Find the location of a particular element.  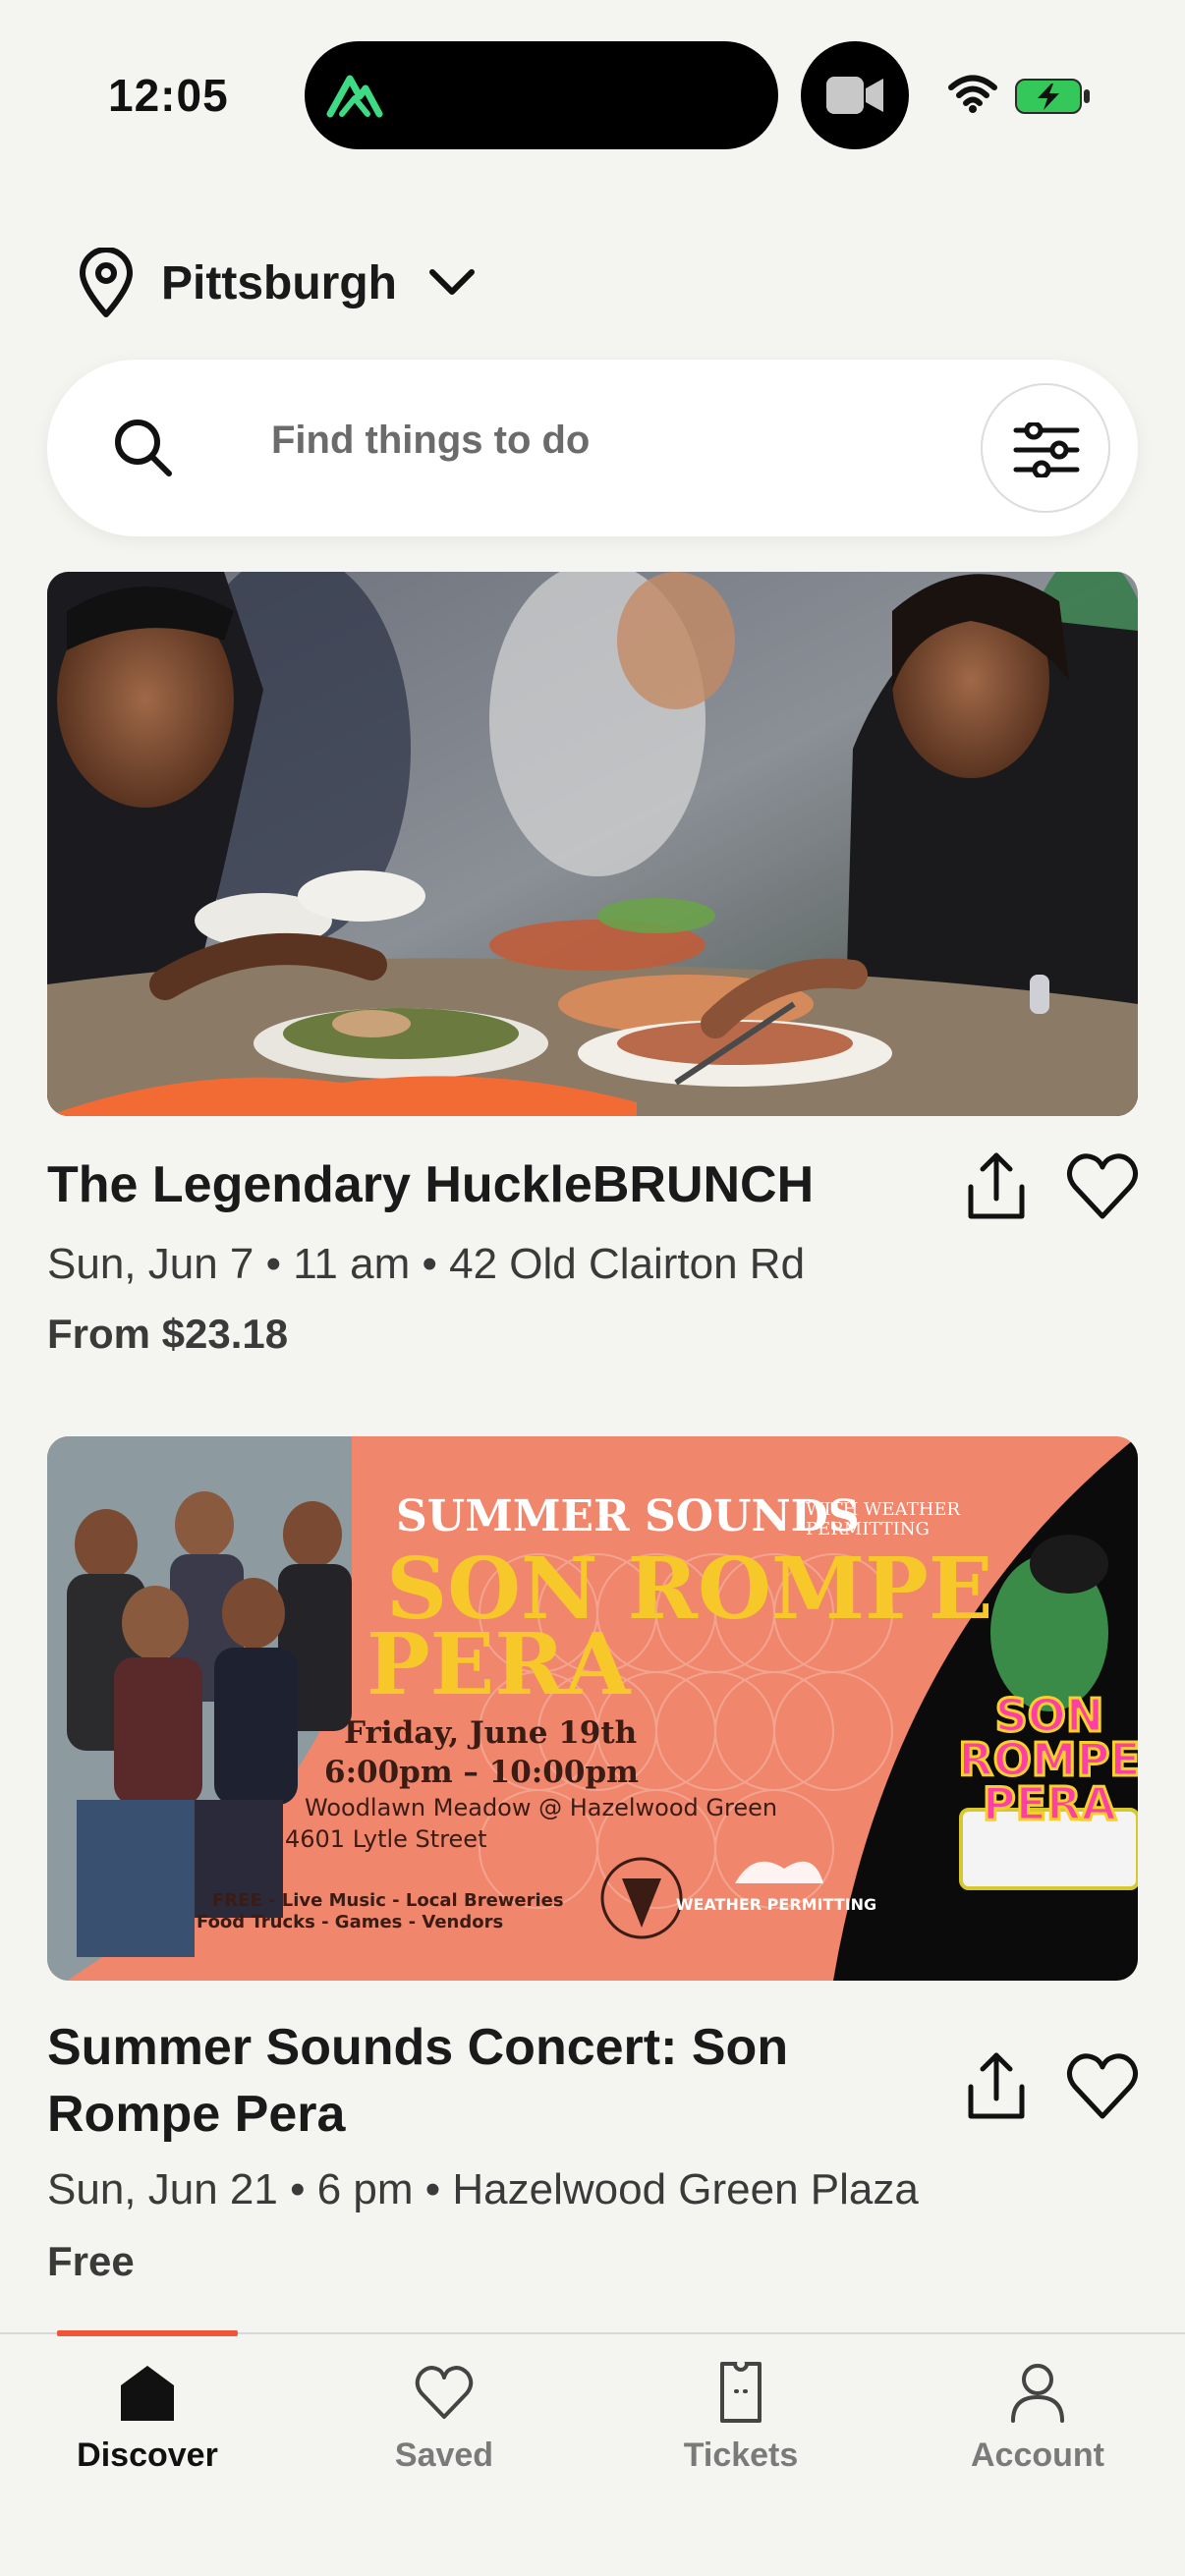

person-icon is located at coordinates (1038, 2393).